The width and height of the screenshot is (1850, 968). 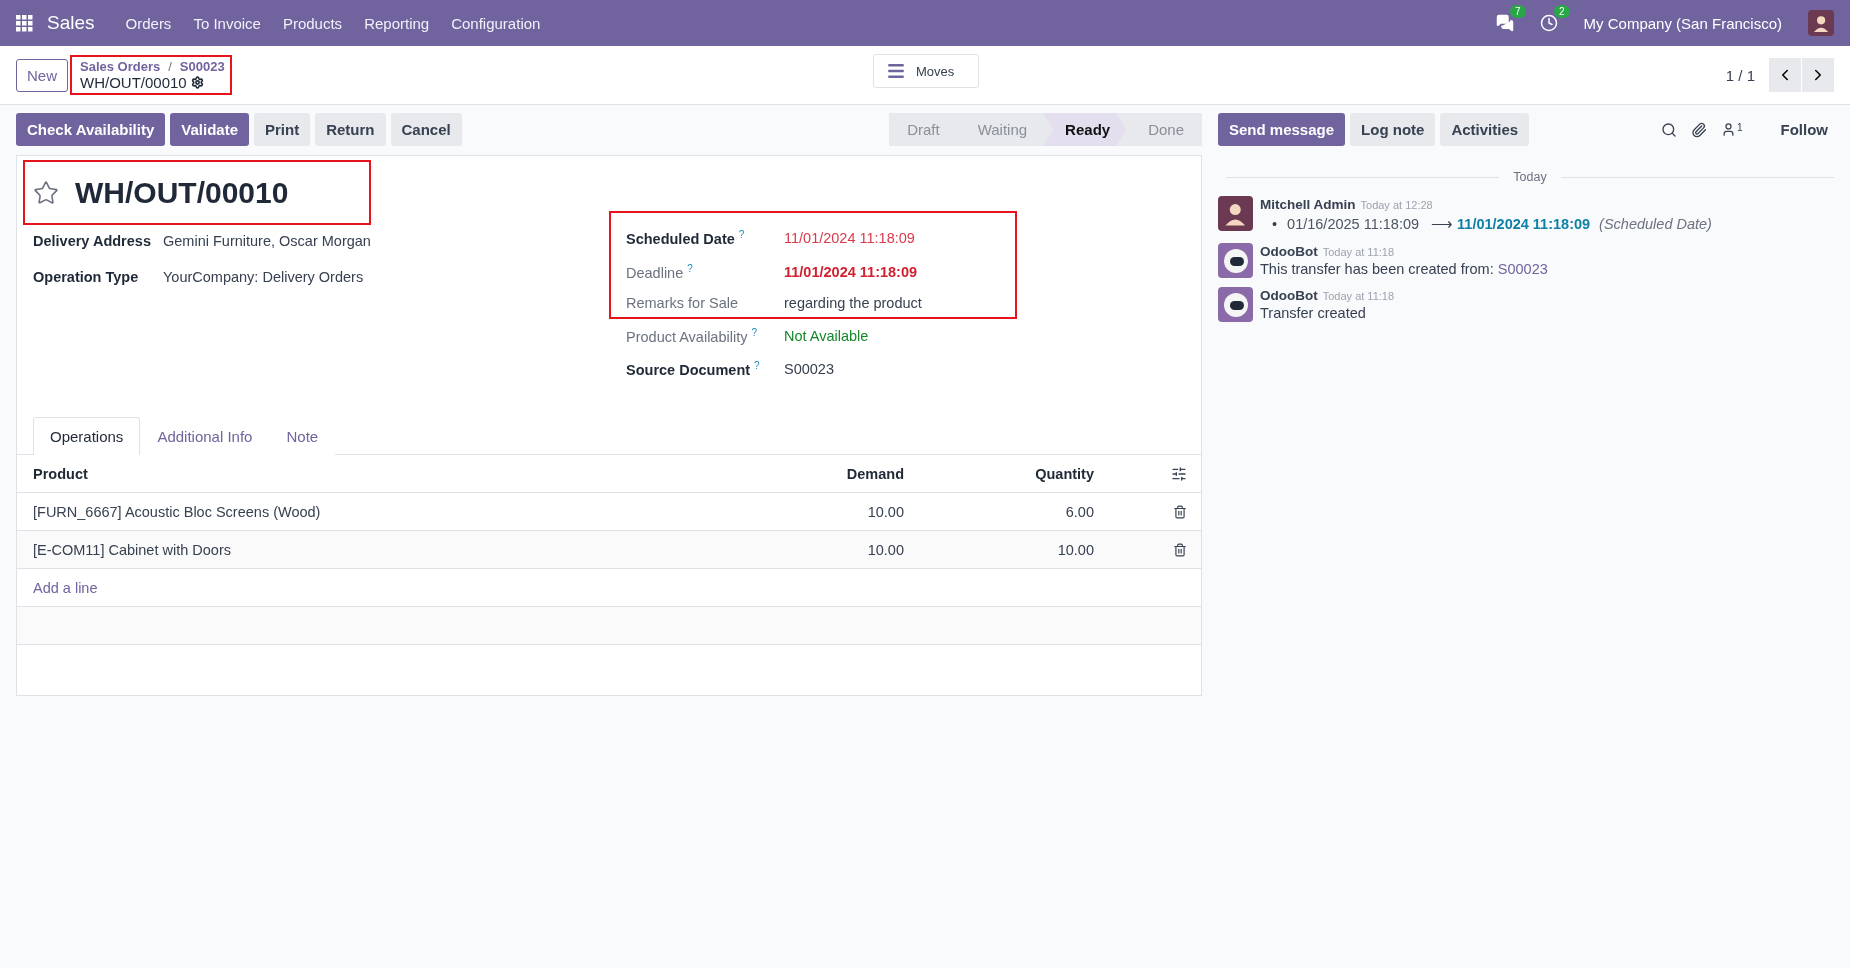 I want to click on field-label: Deadline, so click(x=655, y=272).